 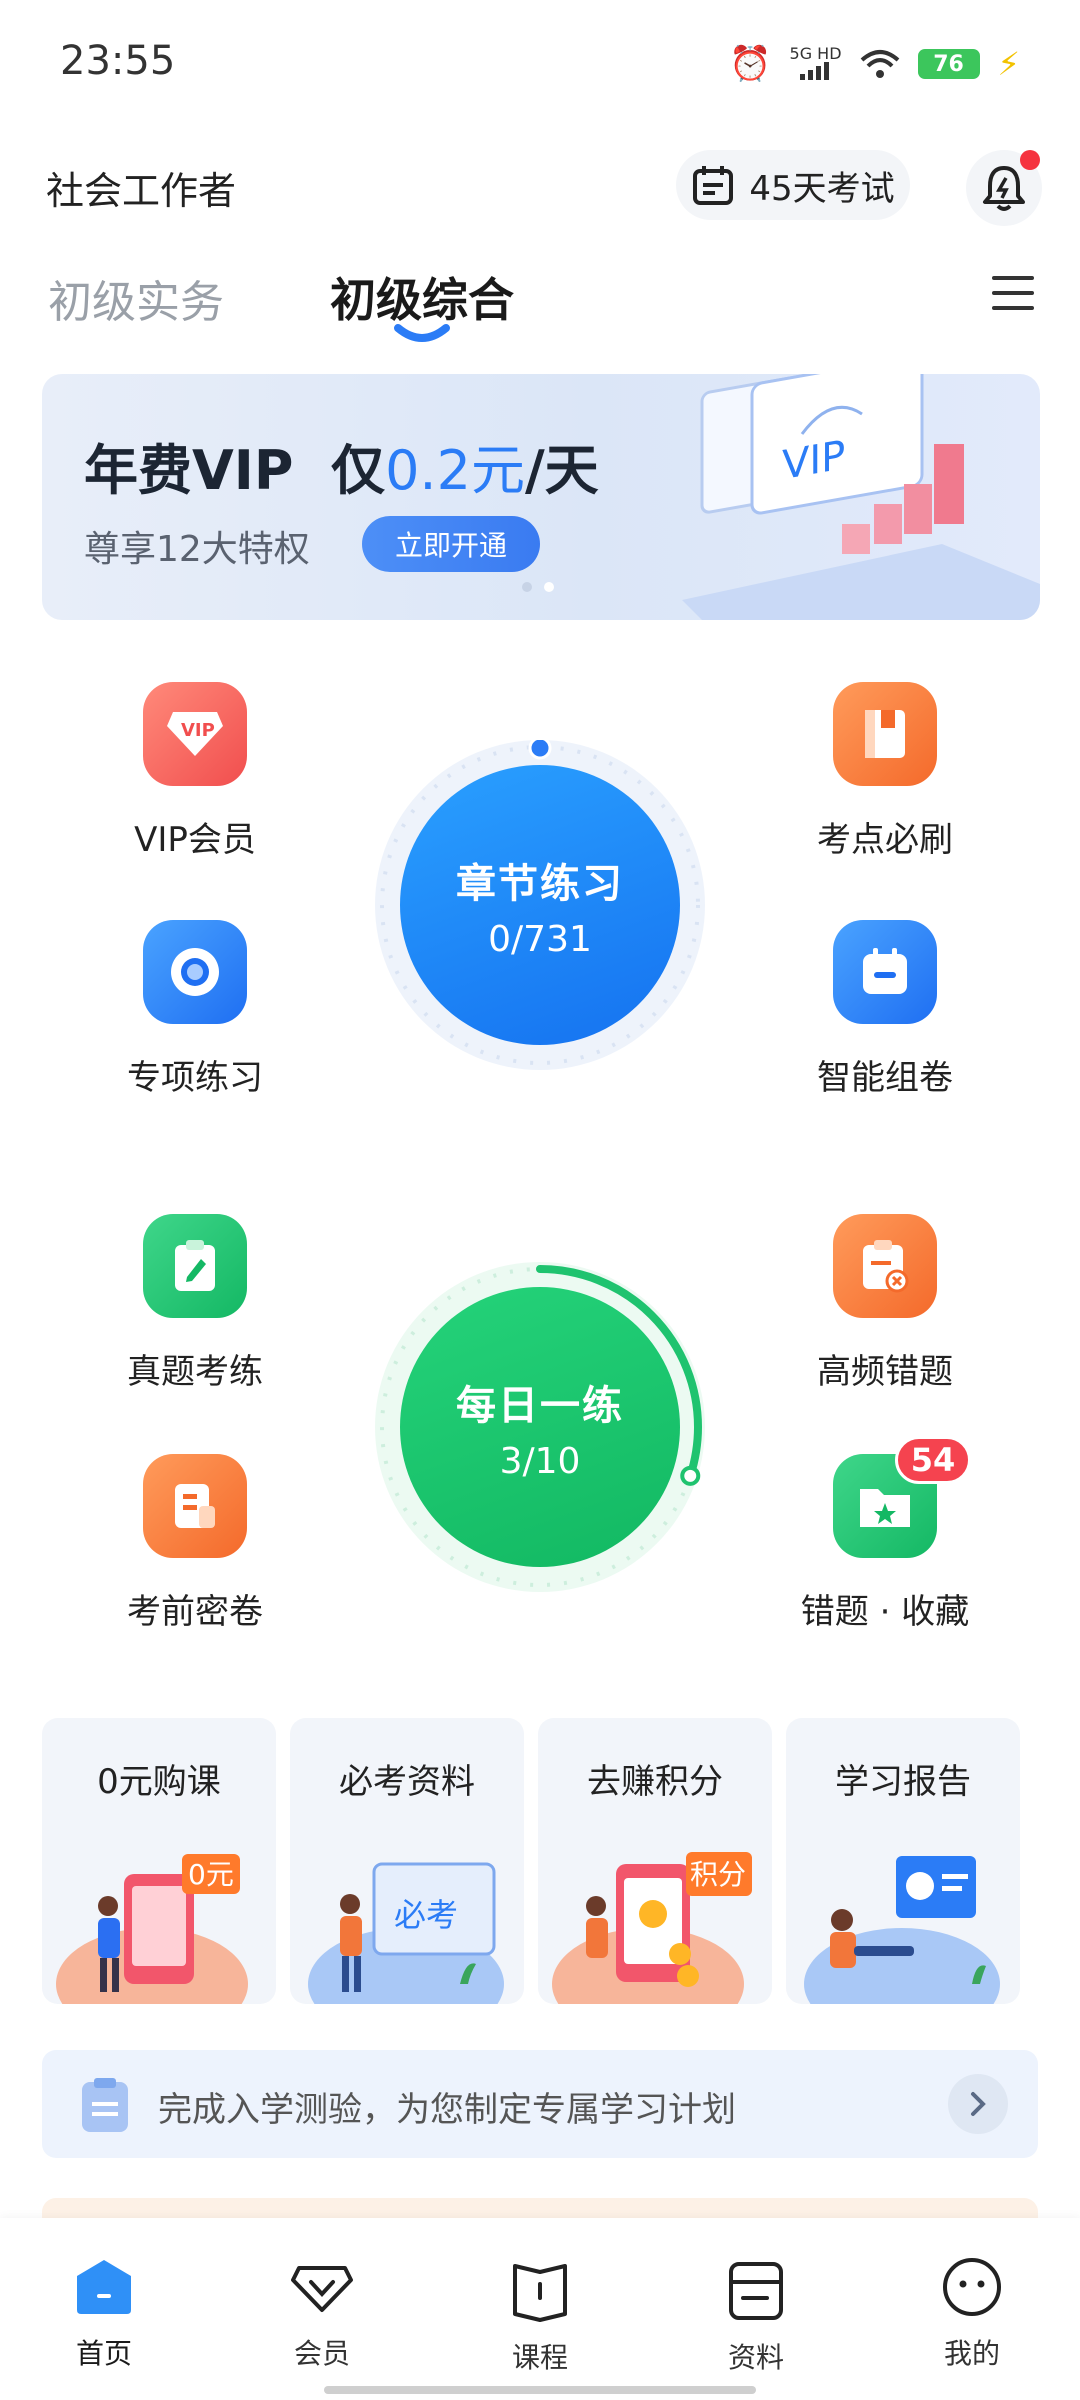 I want to click on network-label: 5G HD, so click(x=815, y=53).